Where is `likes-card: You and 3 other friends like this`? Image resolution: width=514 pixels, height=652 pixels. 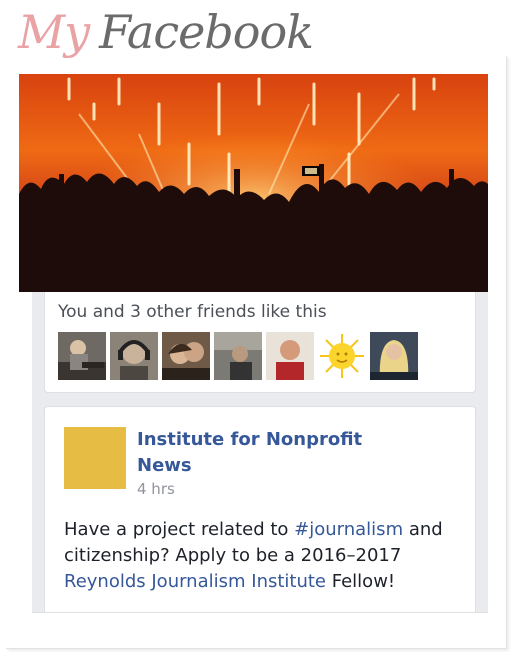 likes-card: You and 3 other friends like this is located at coordinates (260, 342).